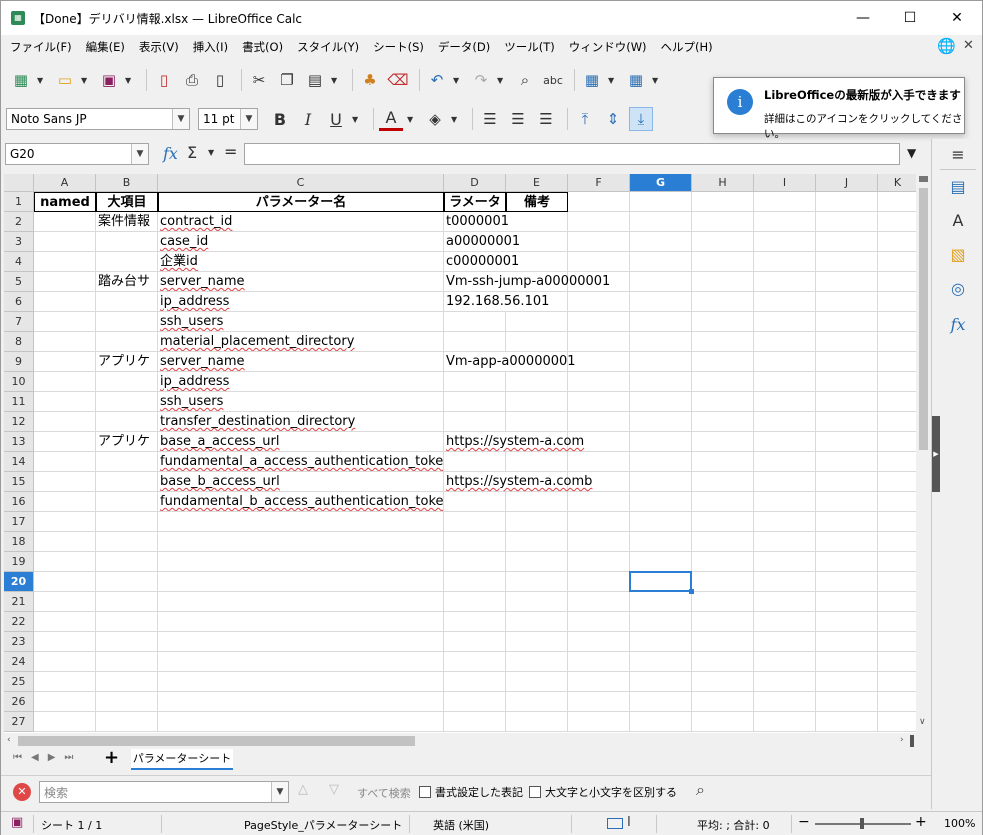 Image resolution: width=983 pixels, height=835 pixels. Describe the element at coordinates (661, 282) in the screenshot. I see `cell-g5` at that location.